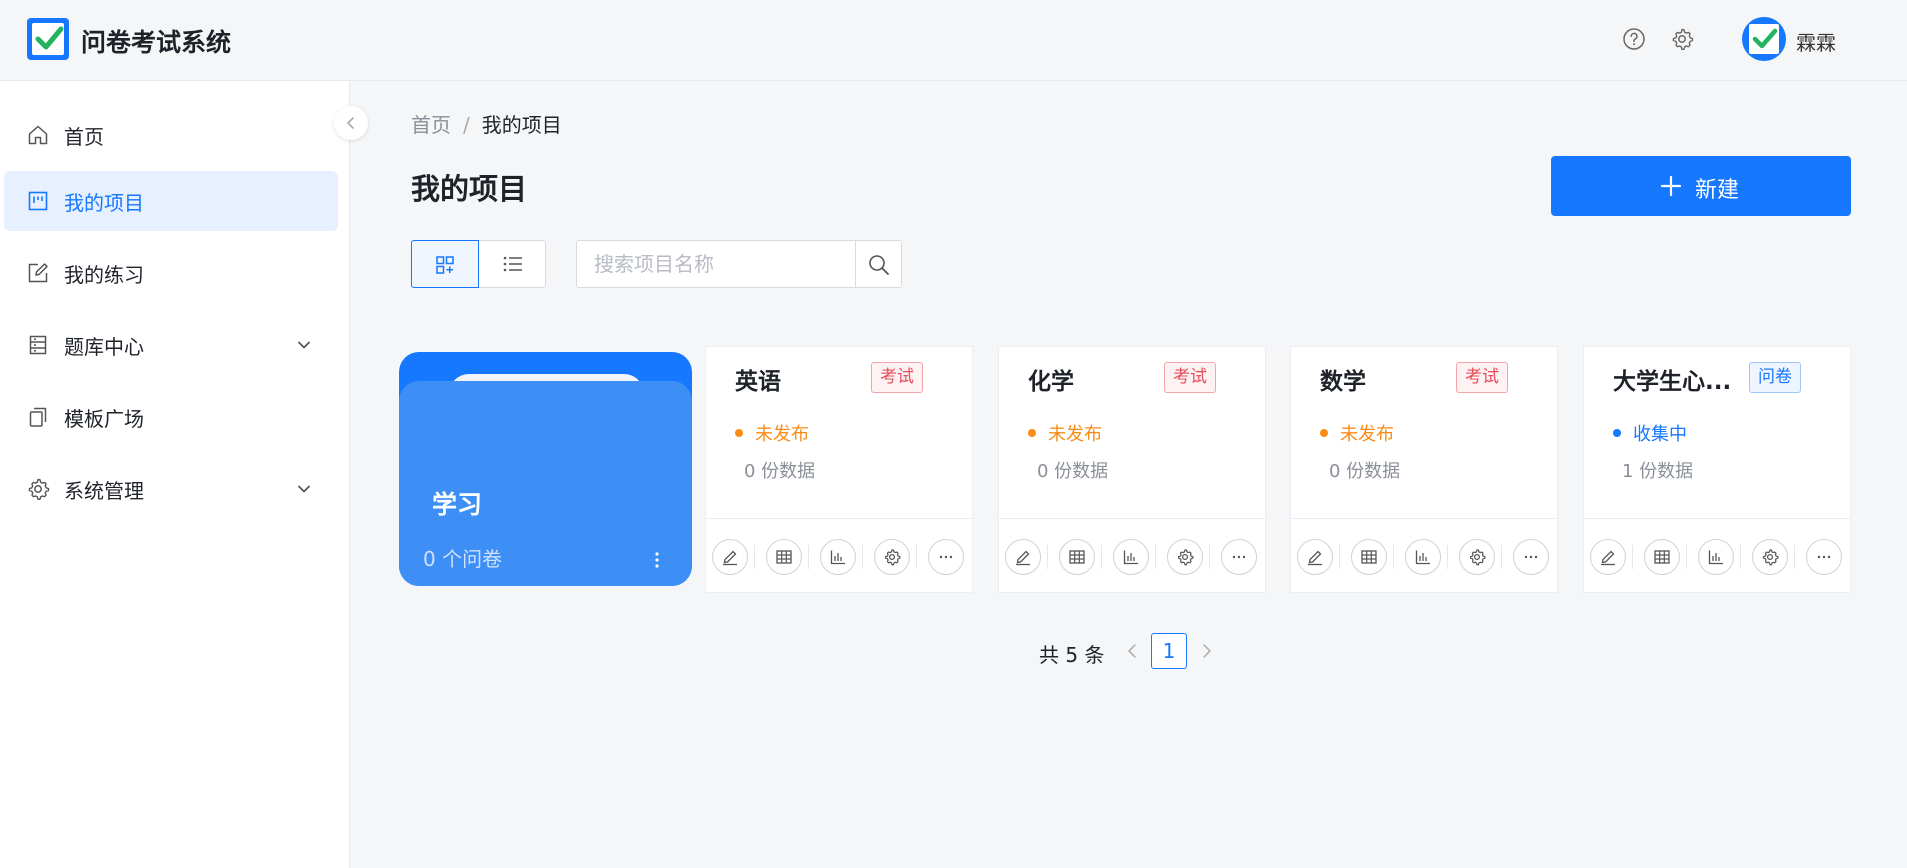  Describe the element at coordinates (38, 273) in the screenshot. I see `edit-square-icon` at that location.